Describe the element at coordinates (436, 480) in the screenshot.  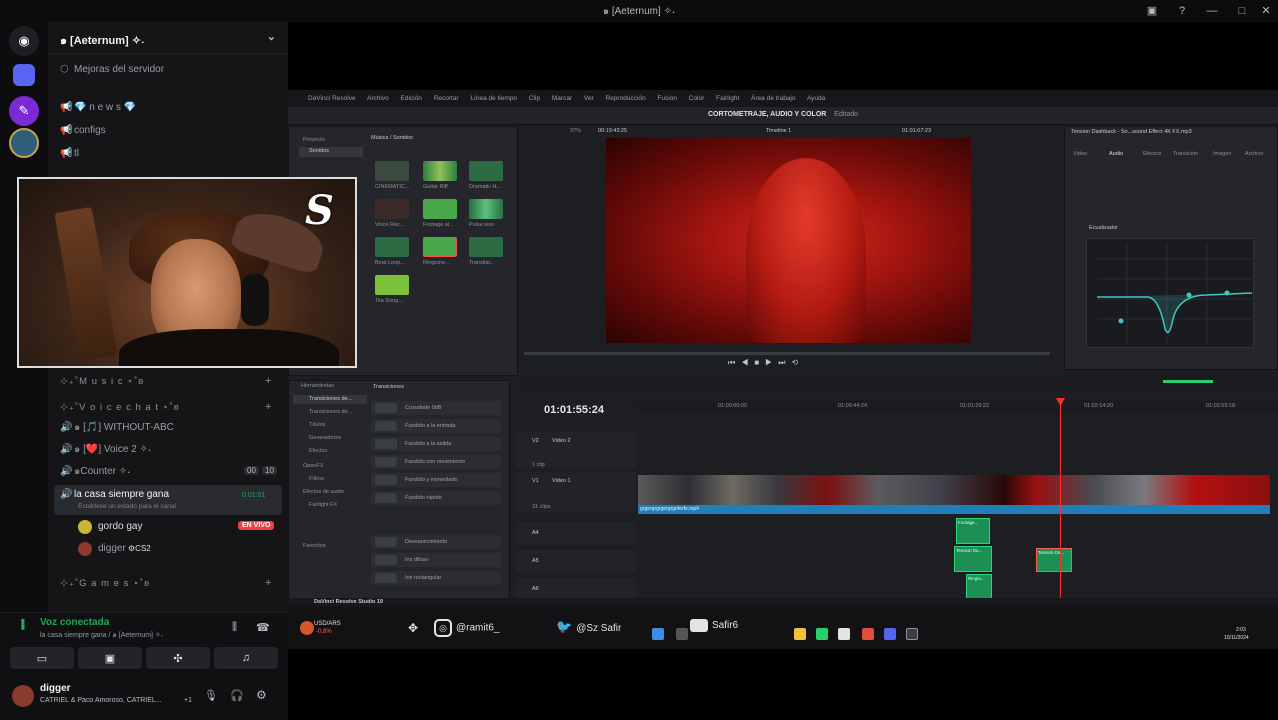
I see `effect-item: Fundido y esmerilado` at that location.